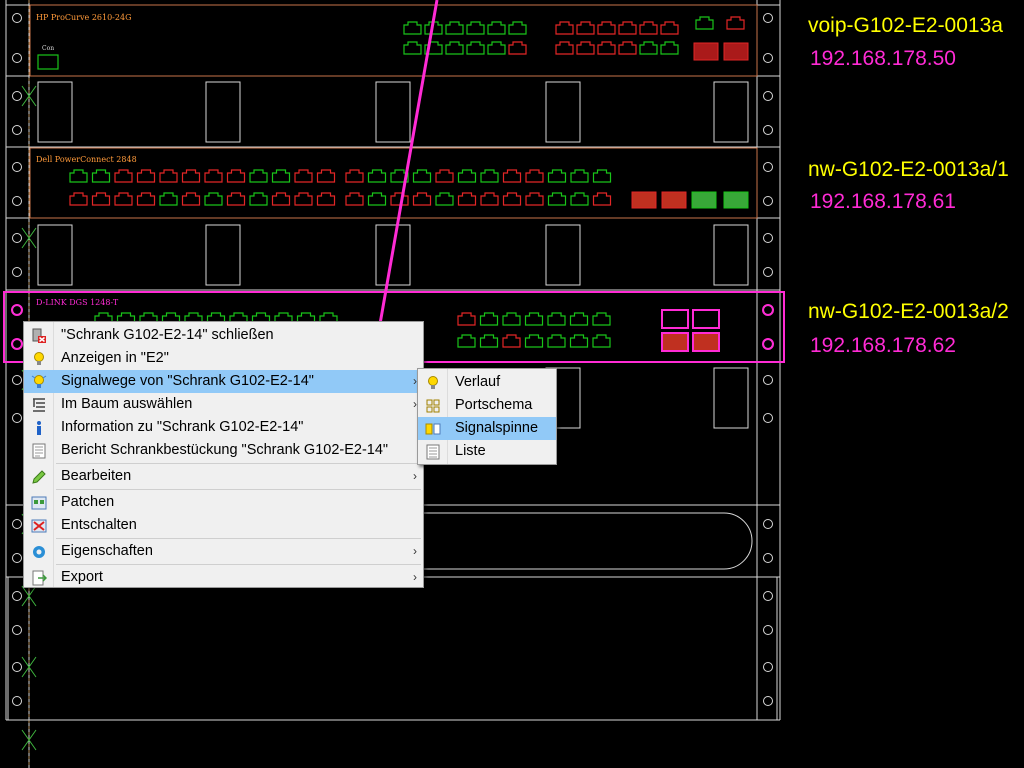 The image size is (1024, 768). I want to click on menu-item-properties: Eigenschaften ›, so click(223, 551).